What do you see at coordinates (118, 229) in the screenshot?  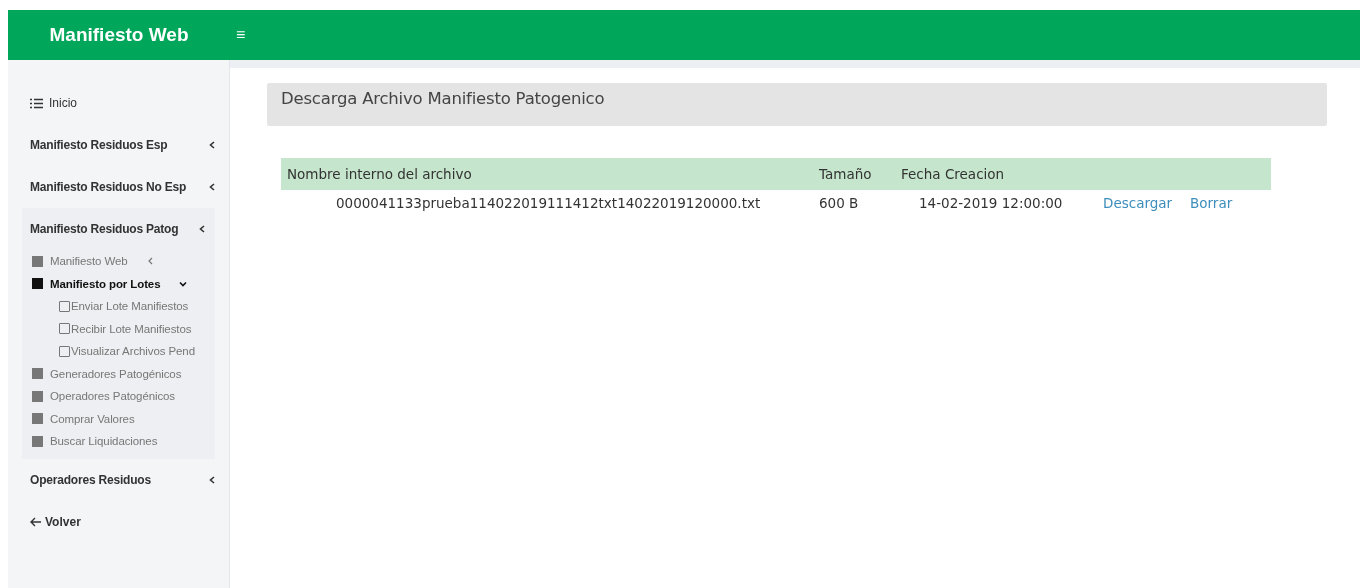 I see `sidebar-item: Manifiesto Residuos Patog` at bounding box center [118, 229].